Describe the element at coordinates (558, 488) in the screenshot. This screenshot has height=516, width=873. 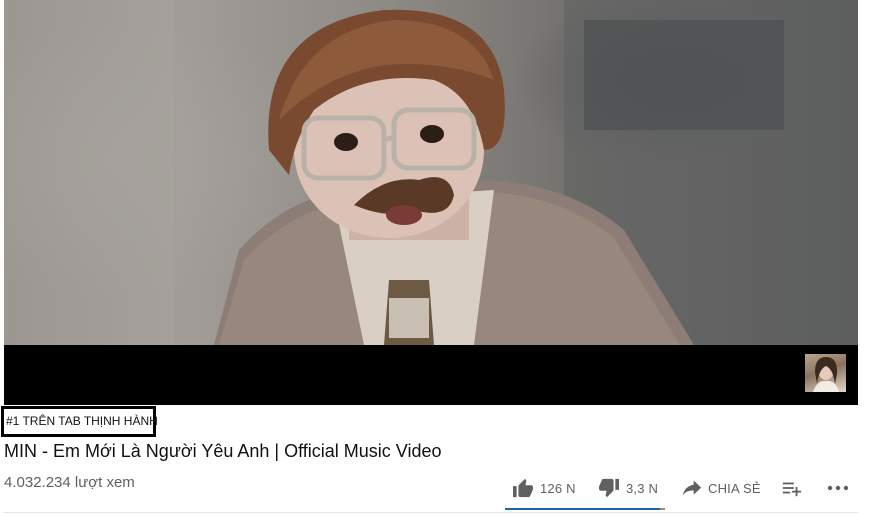
I see `like-count: 126 N` at that location.